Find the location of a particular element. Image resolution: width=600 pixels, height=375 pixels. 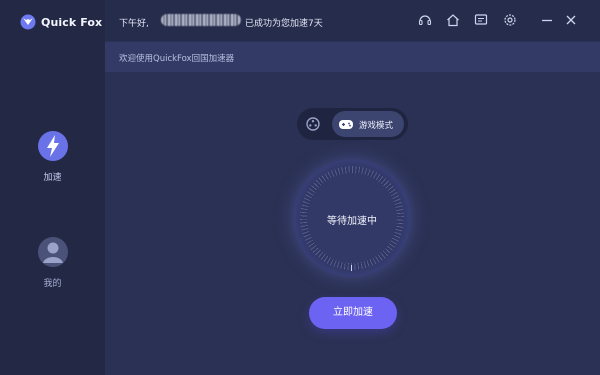

app-logo: Quick Fox is located at coordinates (61, 22).